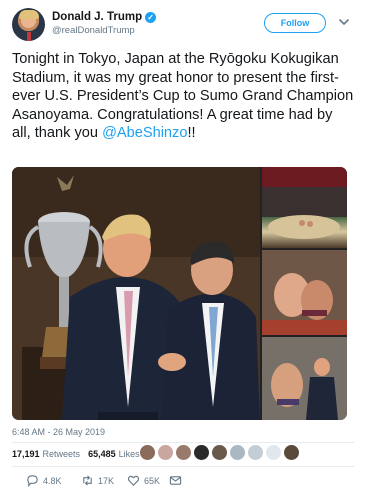 The image size is (366, 500). Describe the element at coordinates (26, 454) in the screenshot. I see `retweets-count: 17,191` at that location.